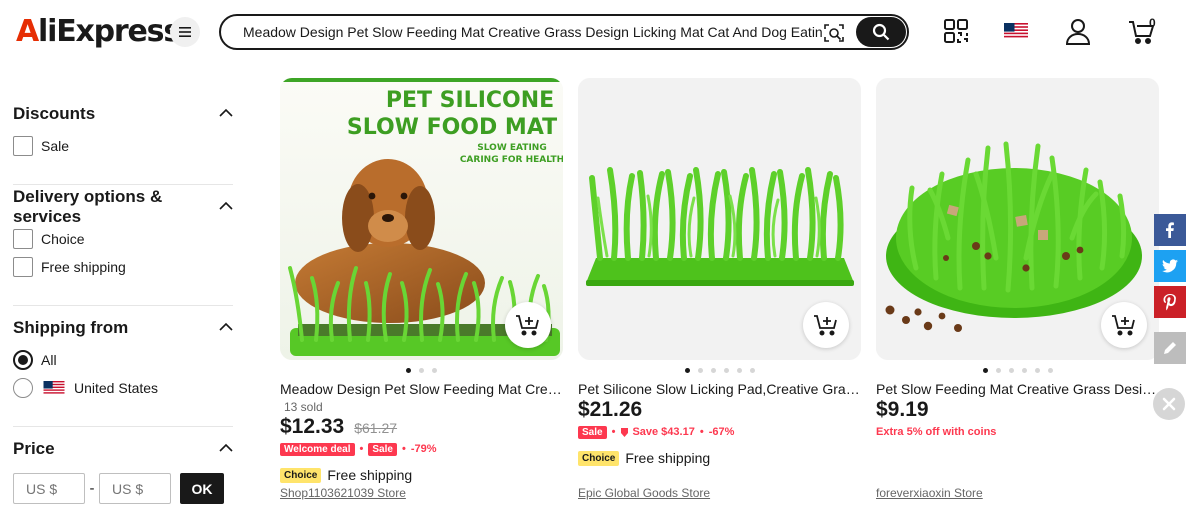  What do you see at coordinates (470, 100) in the screenshot?
I see `image-headline-1: PET SILICONE` at bounding box center [470, 100].